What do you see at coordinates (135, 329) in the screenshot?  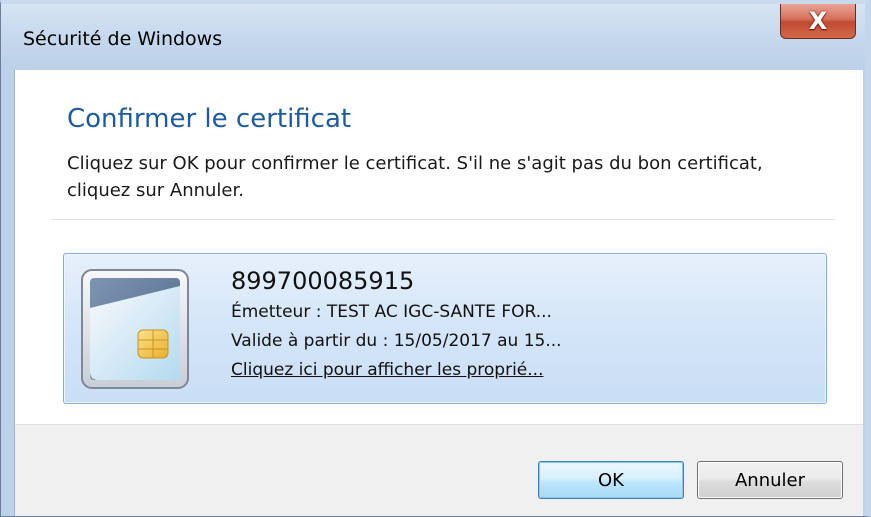 I see `smart-card-icon` at bounding box center [135, 329].